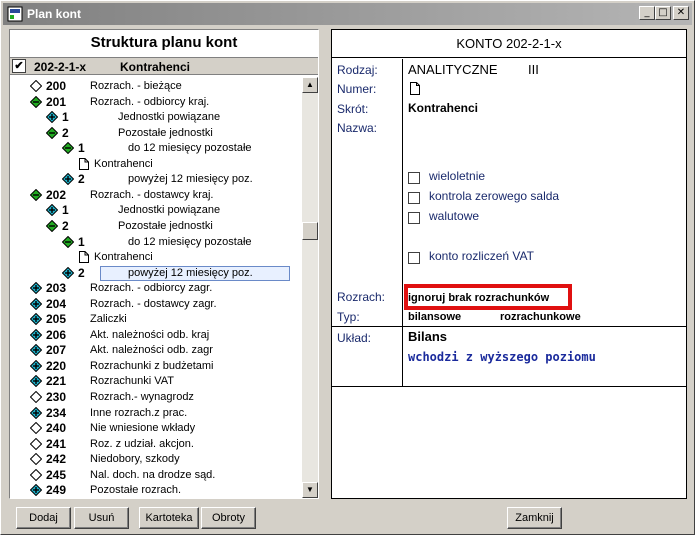 This screenshot has width=695, height=535. I want to click on tree-item-code: 204, so click(56, 304).